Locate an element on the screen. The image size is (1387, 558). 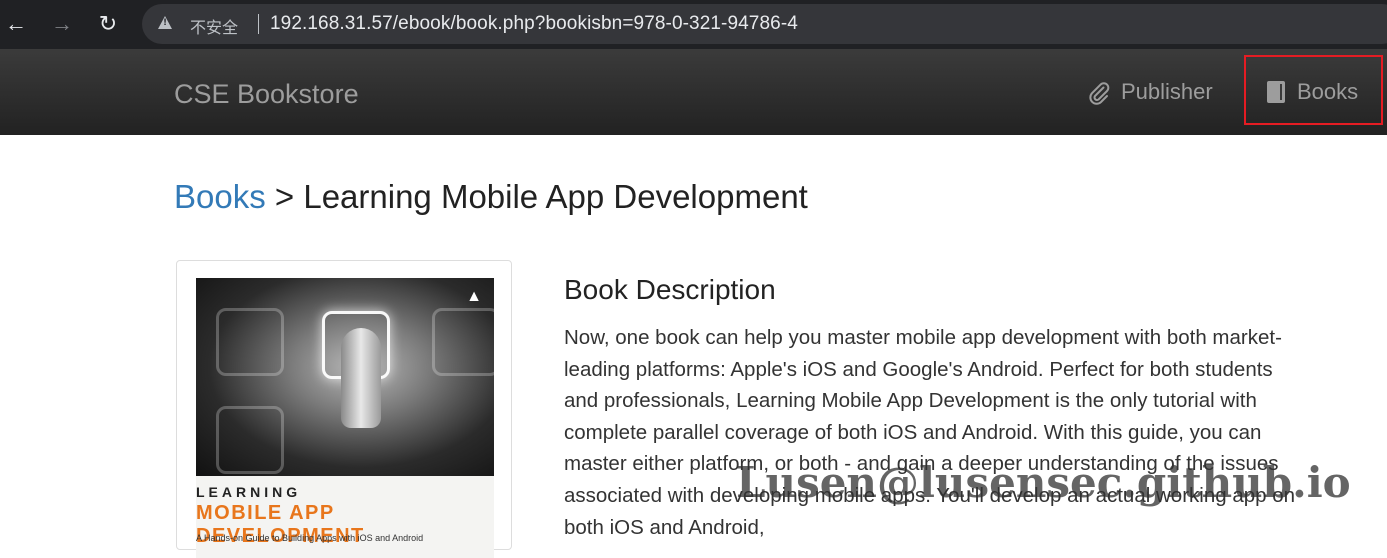
description-heading: Book Description is located at coordinates (670, 289).